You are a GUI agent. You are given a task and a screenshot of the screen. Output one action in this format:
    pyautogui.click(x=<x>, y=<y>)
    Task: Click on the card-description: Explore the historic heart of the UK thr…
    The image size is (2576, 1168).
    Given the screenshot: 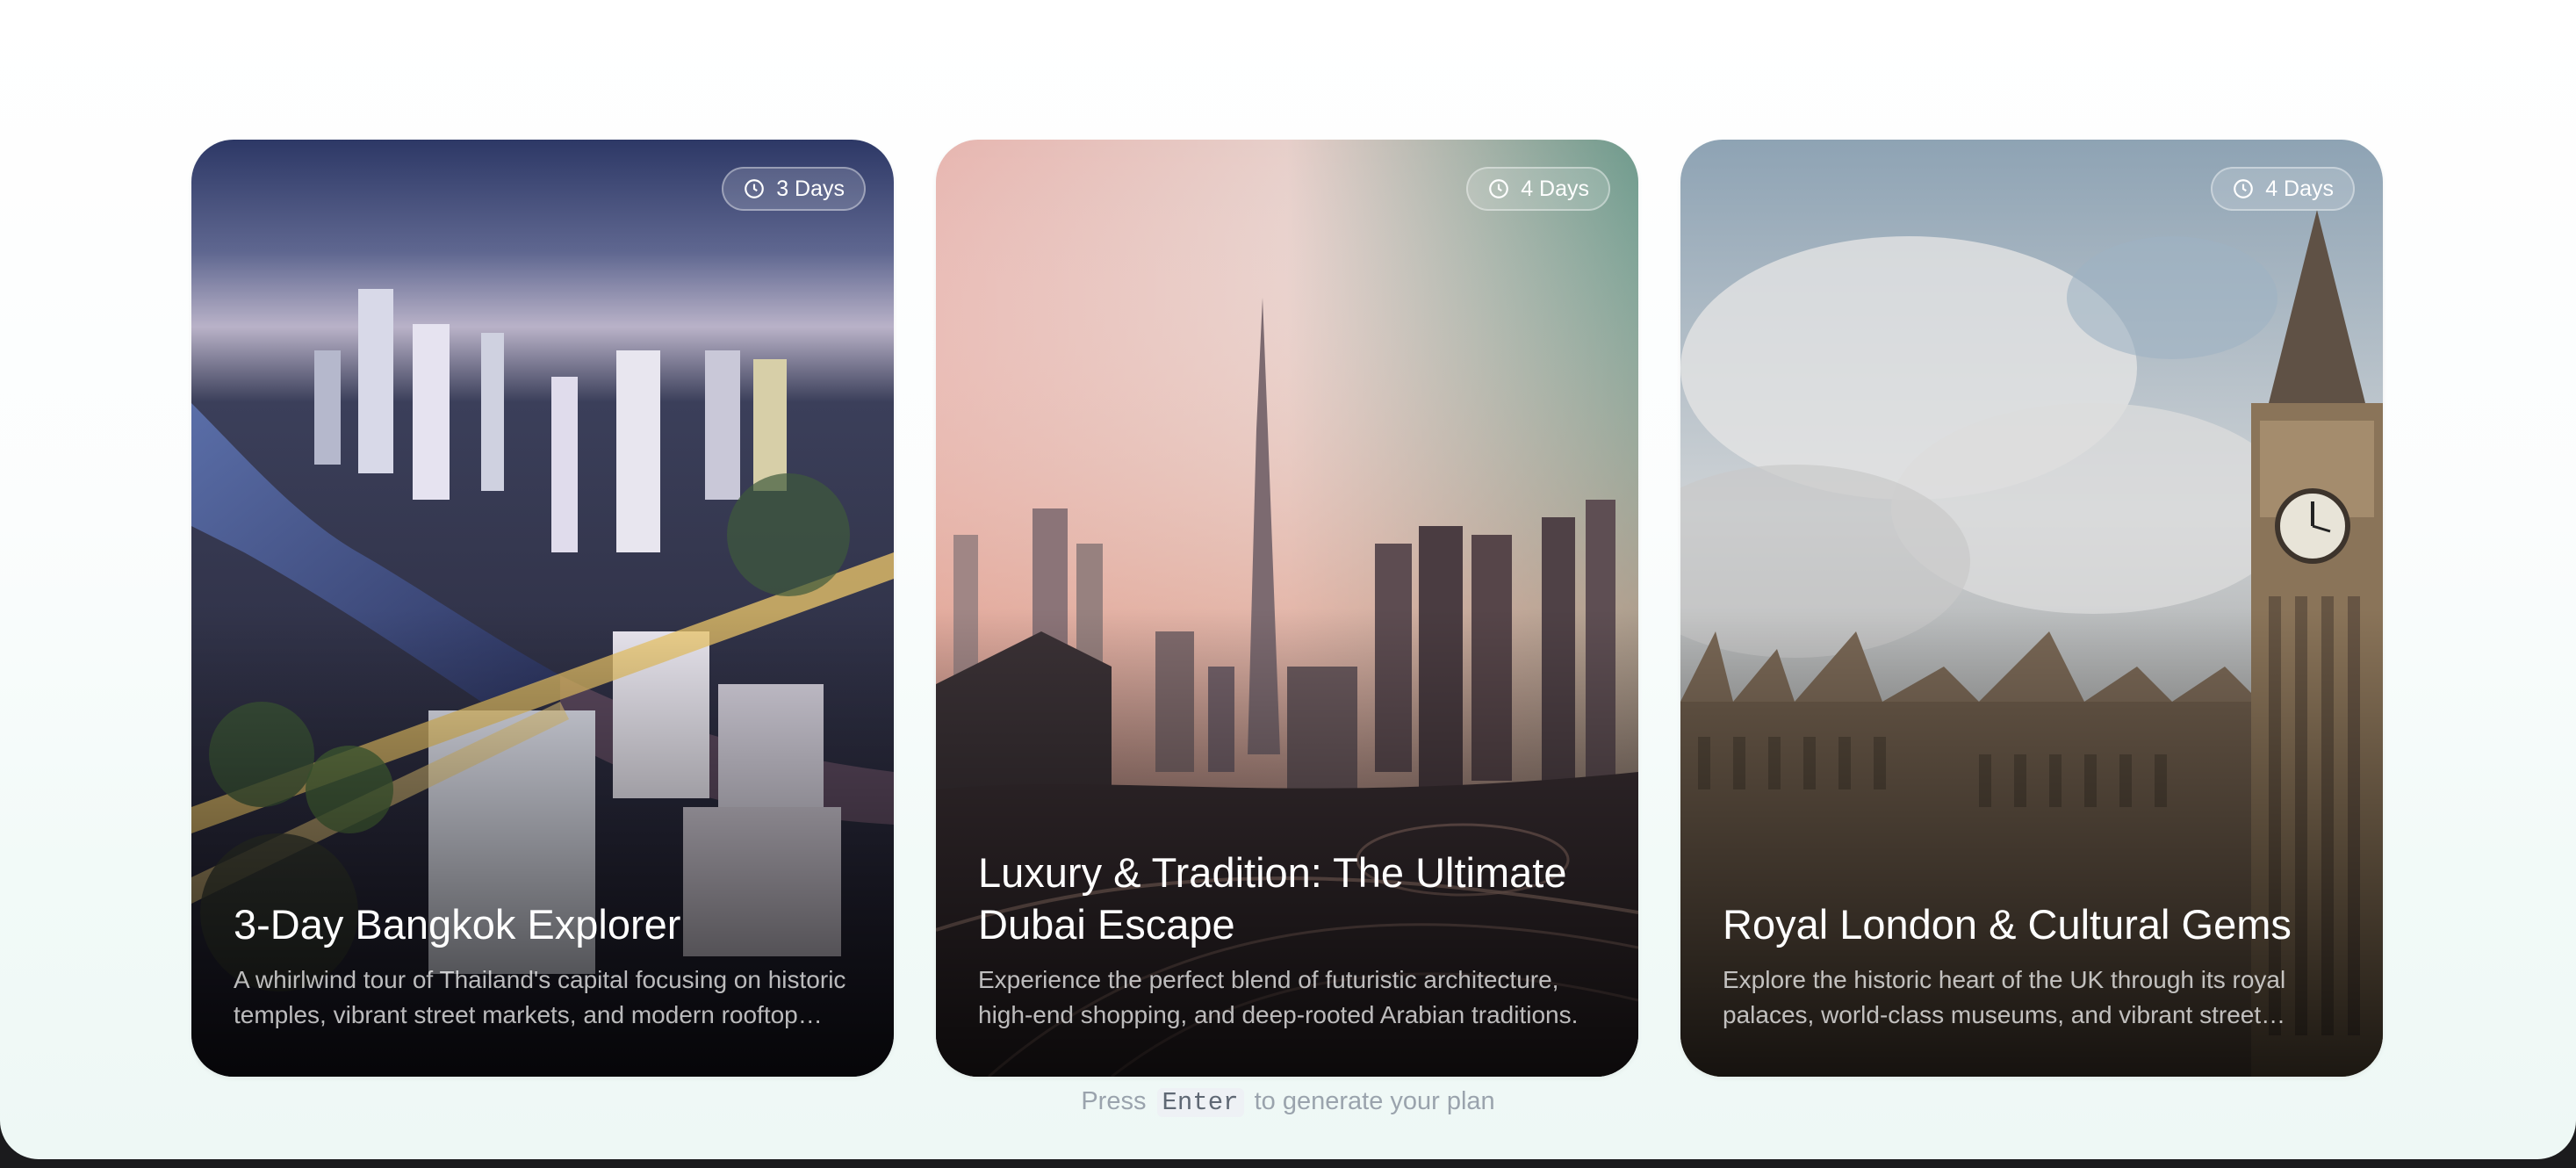 What is the action you would take?
    pyautogui.click(x=2004, y=997)
    